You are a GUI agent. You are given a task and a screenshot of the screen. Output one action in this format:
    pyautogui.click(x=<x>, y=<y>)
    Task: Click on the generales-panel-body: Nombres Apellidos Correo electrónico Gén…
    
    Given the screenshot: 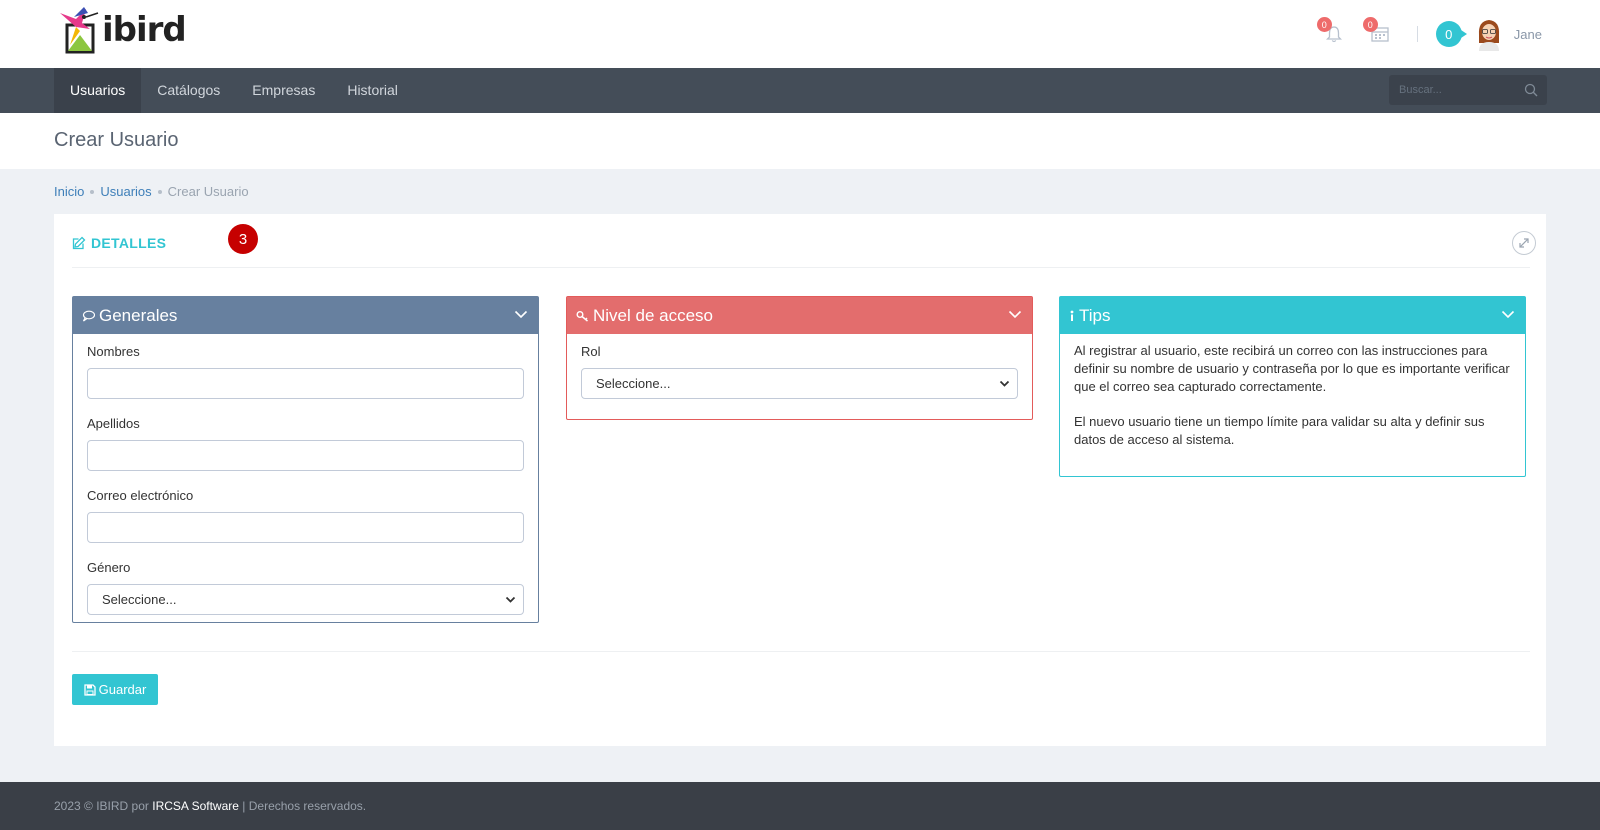 What is the action you would take?
    pyautogui.click(x=305, y=474)
    